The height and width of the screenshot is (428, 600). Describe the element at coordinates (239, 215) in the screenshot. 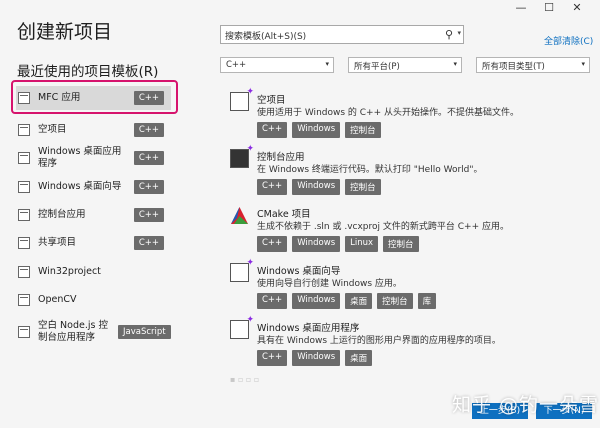

I see `cmake-icon` at that location.